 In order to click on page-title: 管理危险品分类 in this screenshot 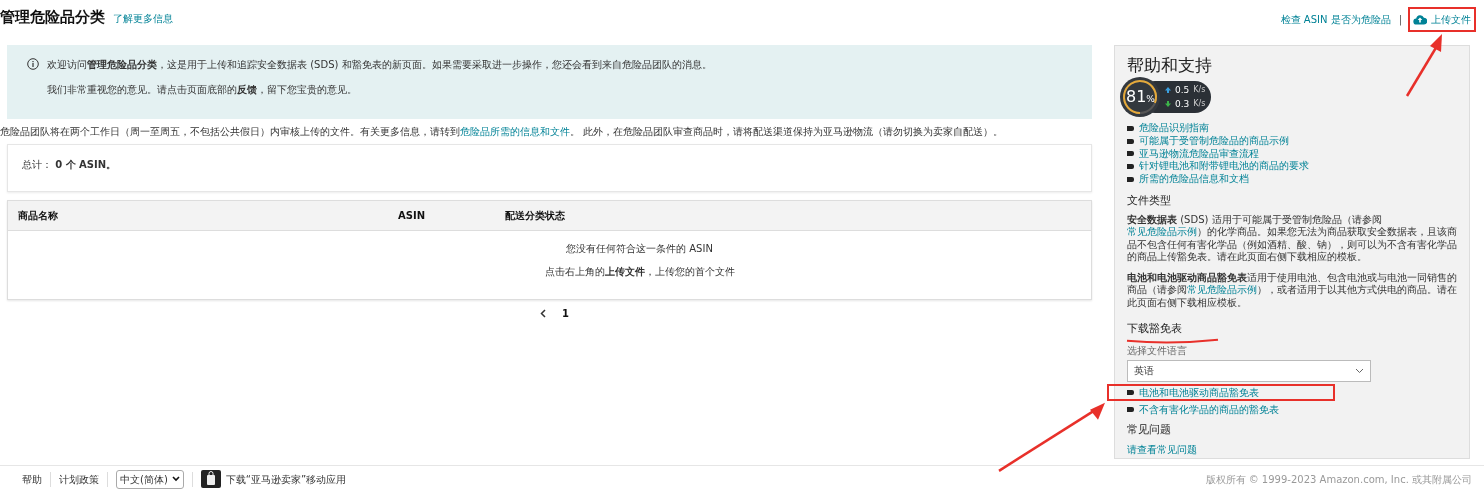, I will do `click(52, 17)`.